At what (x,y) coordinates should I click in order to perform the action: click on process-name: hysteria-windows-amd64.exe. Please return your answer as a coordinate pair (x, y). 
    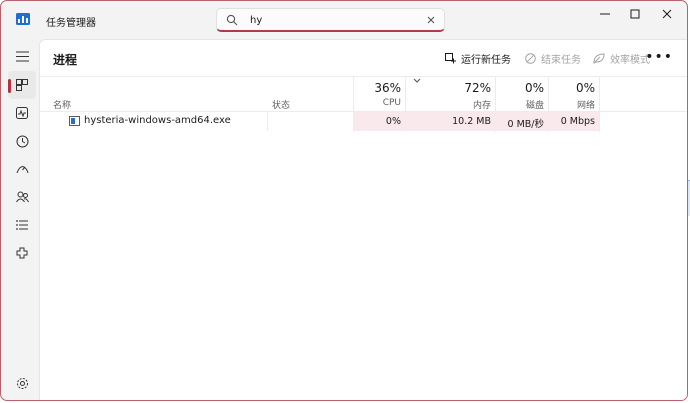
    Looking at the image, I should click on (157, 120).